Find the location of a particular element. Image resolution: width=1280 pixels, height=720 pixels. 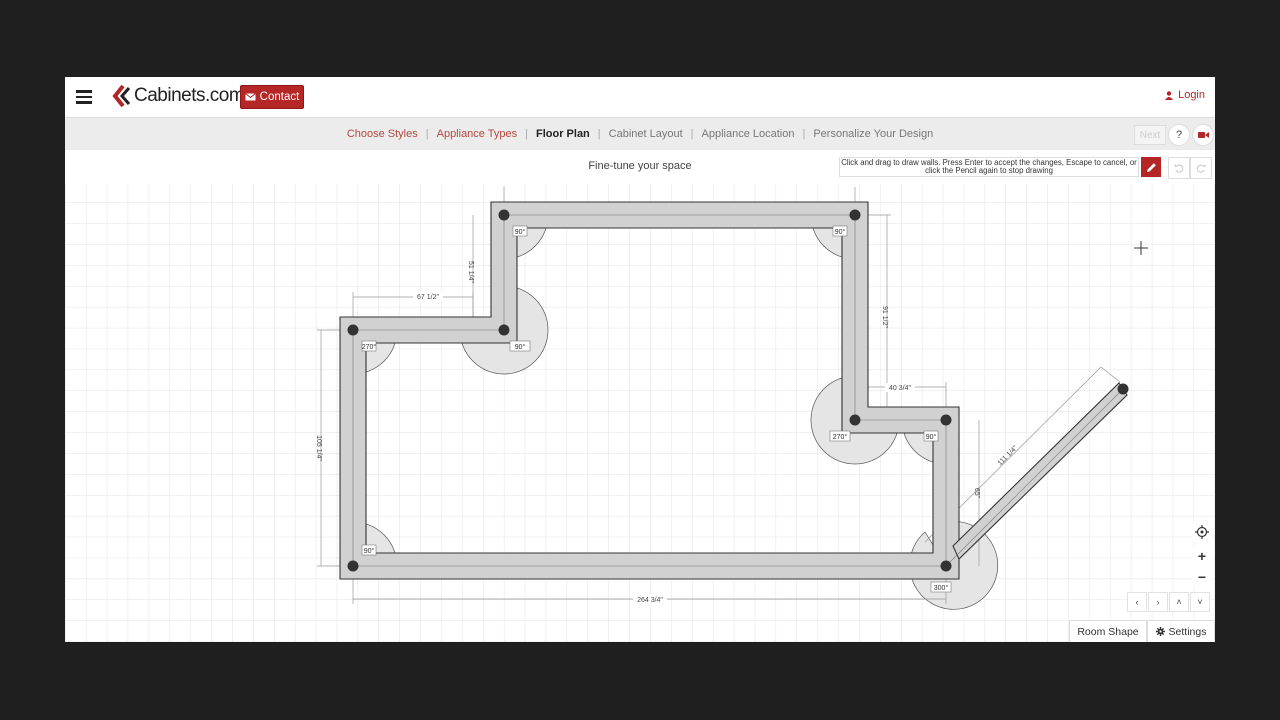

pan-down-button: ˅ is located at coordinates (1200, 602).